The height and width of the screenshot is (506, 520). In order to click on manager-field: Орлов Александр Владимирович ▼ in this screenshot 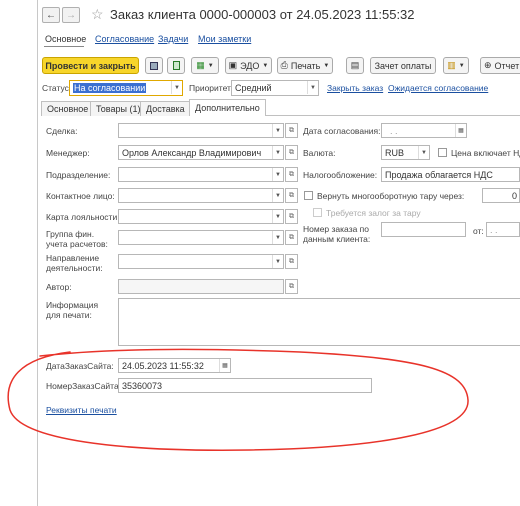, I will do `click(201, 152)`.